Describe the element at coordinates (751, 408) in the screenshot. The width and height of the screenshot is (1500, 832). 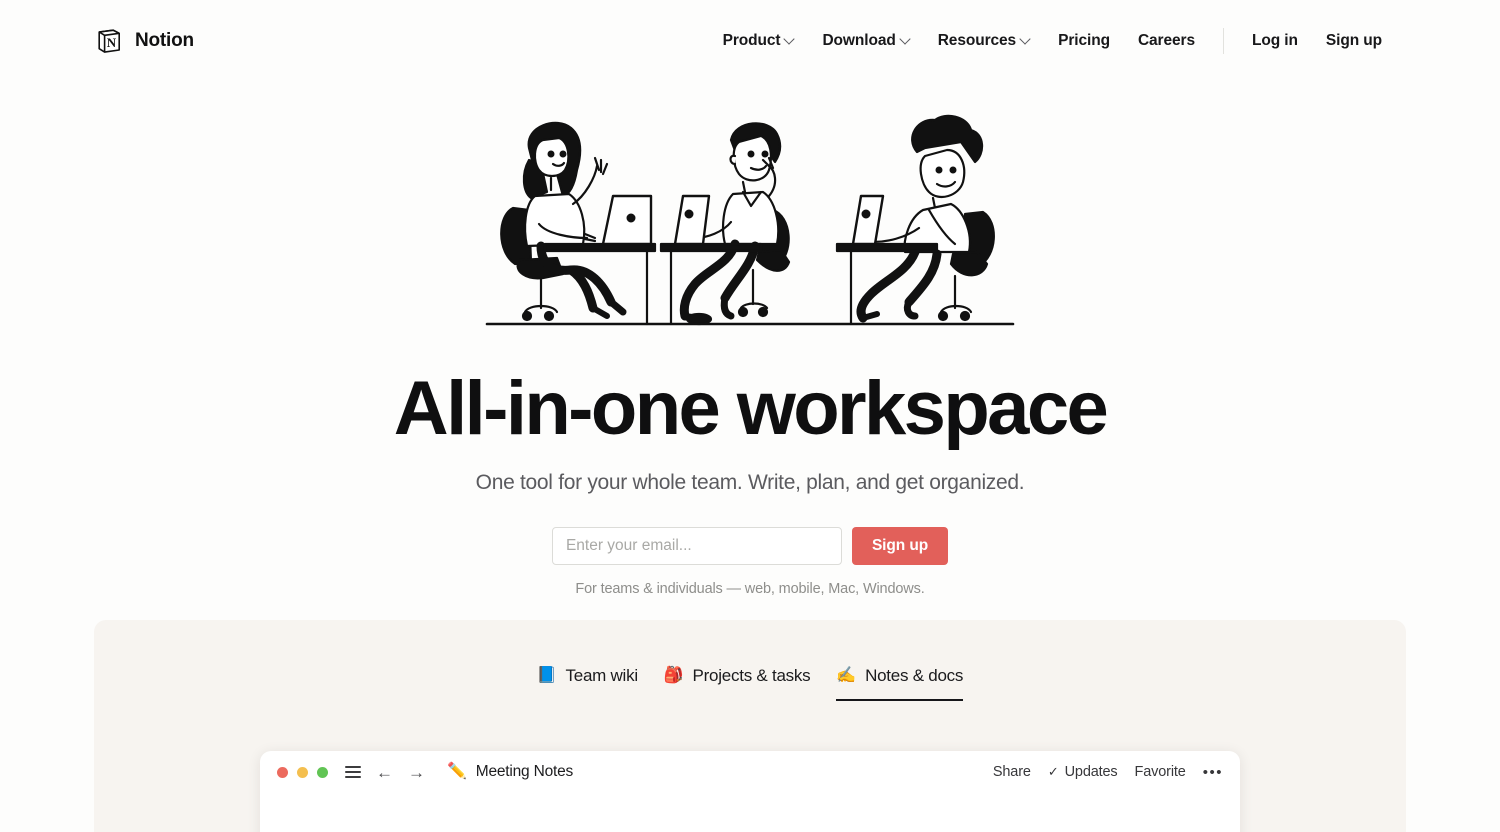
I see `page-title: All-in-one workspace` at that location.